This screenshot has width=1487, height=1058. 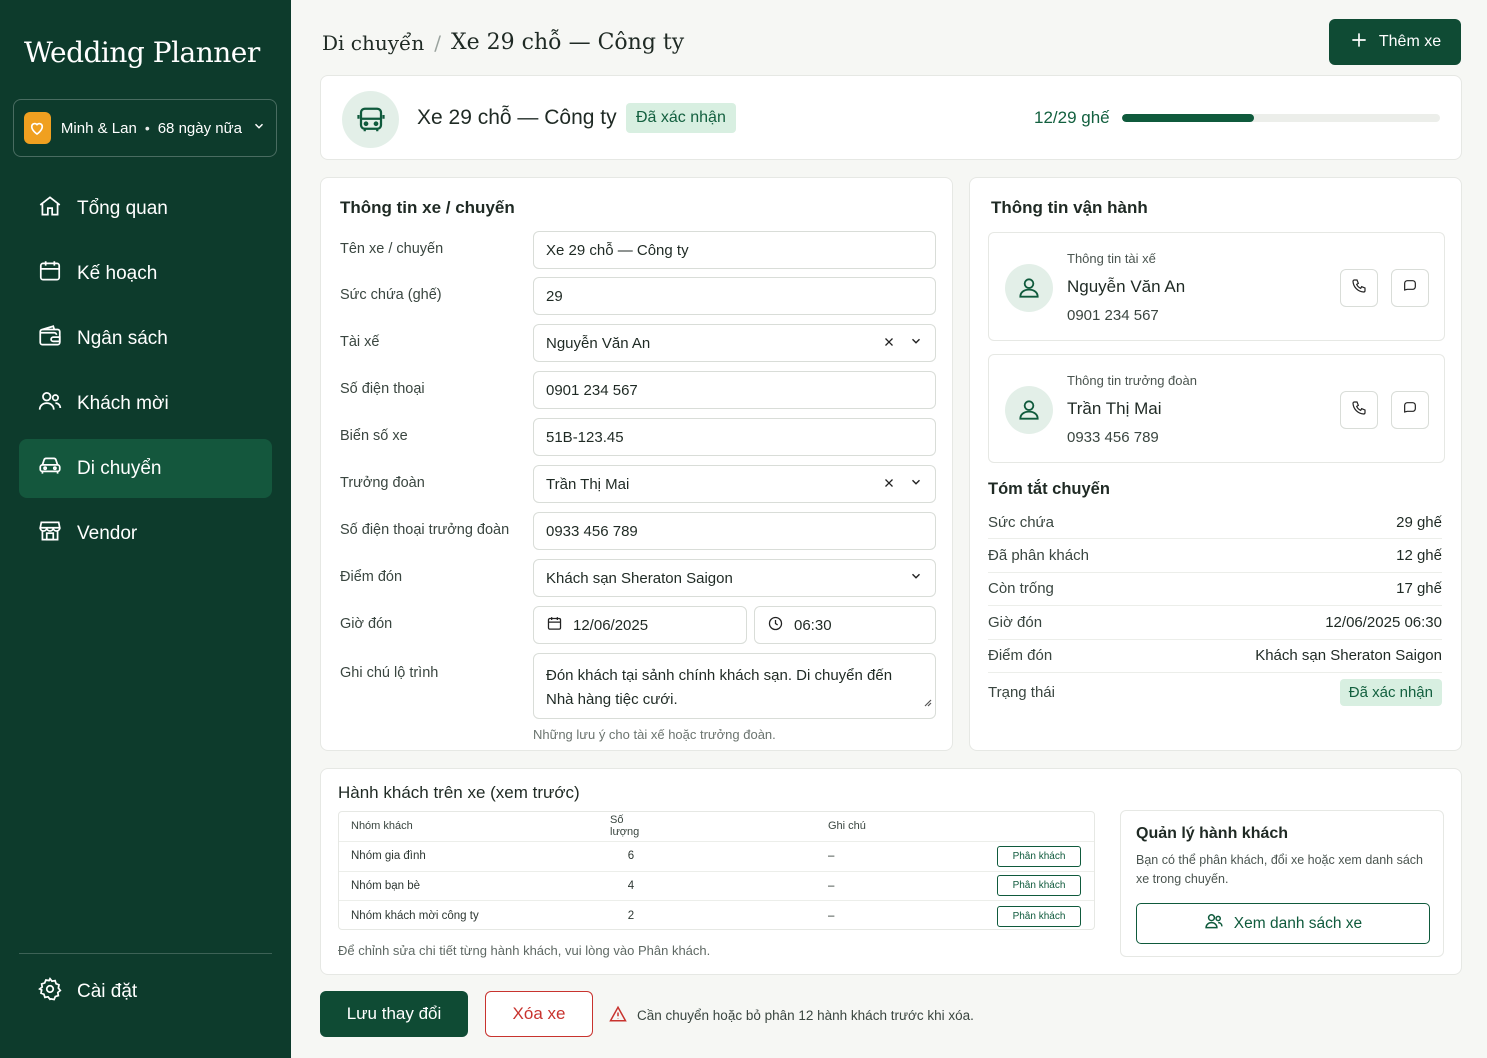 What do you see at coordinates (123, 403) in the screenshot?
I see `nav-label: Khách mời` at bounding box center [123, 403].